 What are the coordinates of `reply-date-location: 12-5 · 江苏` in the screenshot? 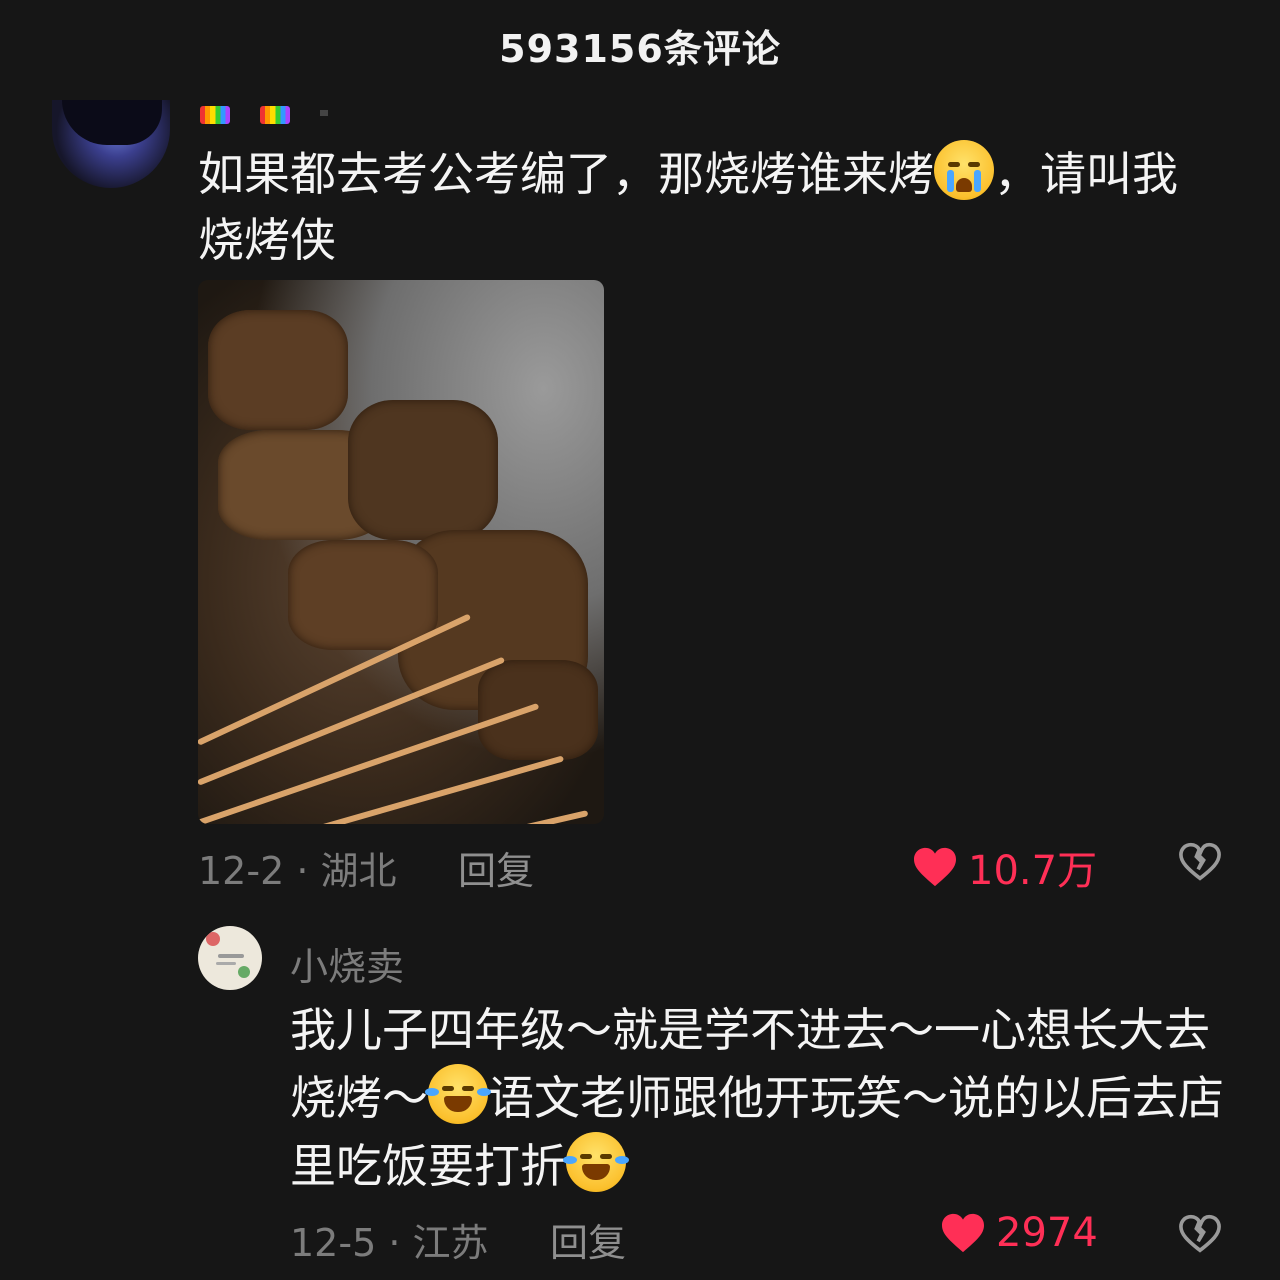 It's located at (389, 1243).